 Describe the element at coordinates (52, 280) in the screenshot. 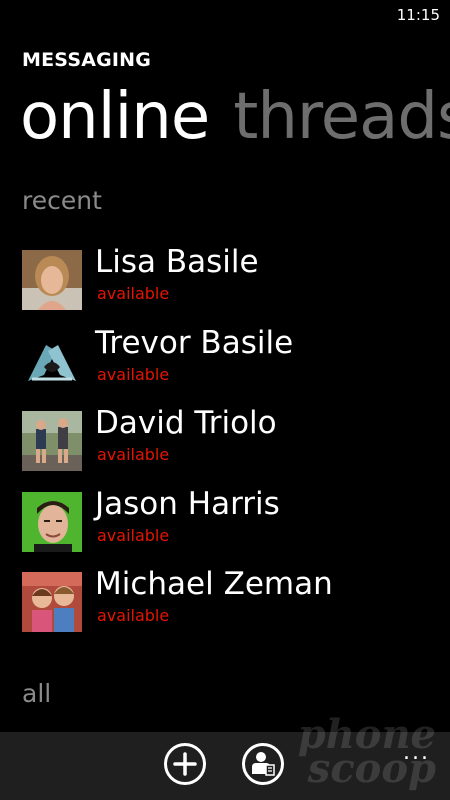

I see `avatar-lisa-basile` at that location.